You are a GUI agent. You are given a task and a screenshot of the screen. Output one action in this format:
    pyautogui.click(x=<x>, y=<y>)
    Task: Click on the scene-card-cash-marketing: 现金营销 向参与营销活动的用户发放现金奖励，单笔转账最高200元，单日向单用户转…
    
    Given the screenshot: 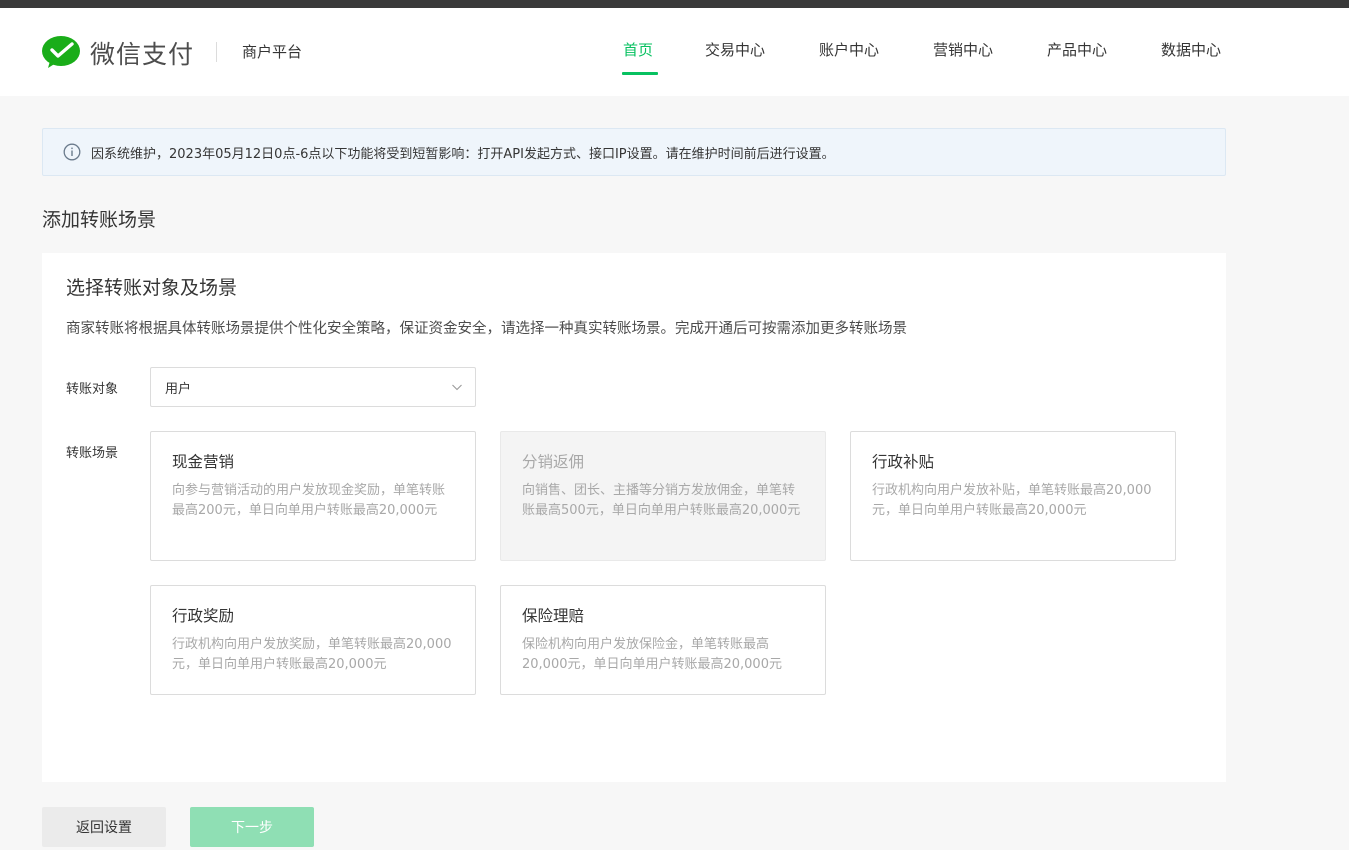 What is the action you would take?
    pyautogui.click(x=313, y=496)
    